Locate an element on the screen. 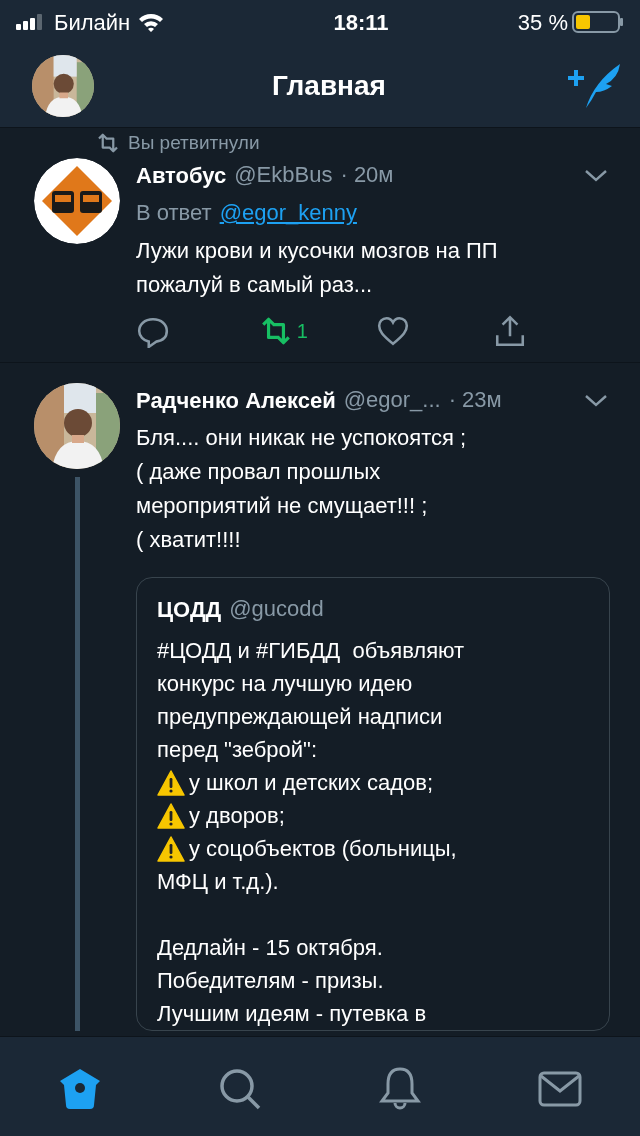 The width and height of the screenshot is (640, 1136). retweet-button: 1 is located at coordinates (317, 331).